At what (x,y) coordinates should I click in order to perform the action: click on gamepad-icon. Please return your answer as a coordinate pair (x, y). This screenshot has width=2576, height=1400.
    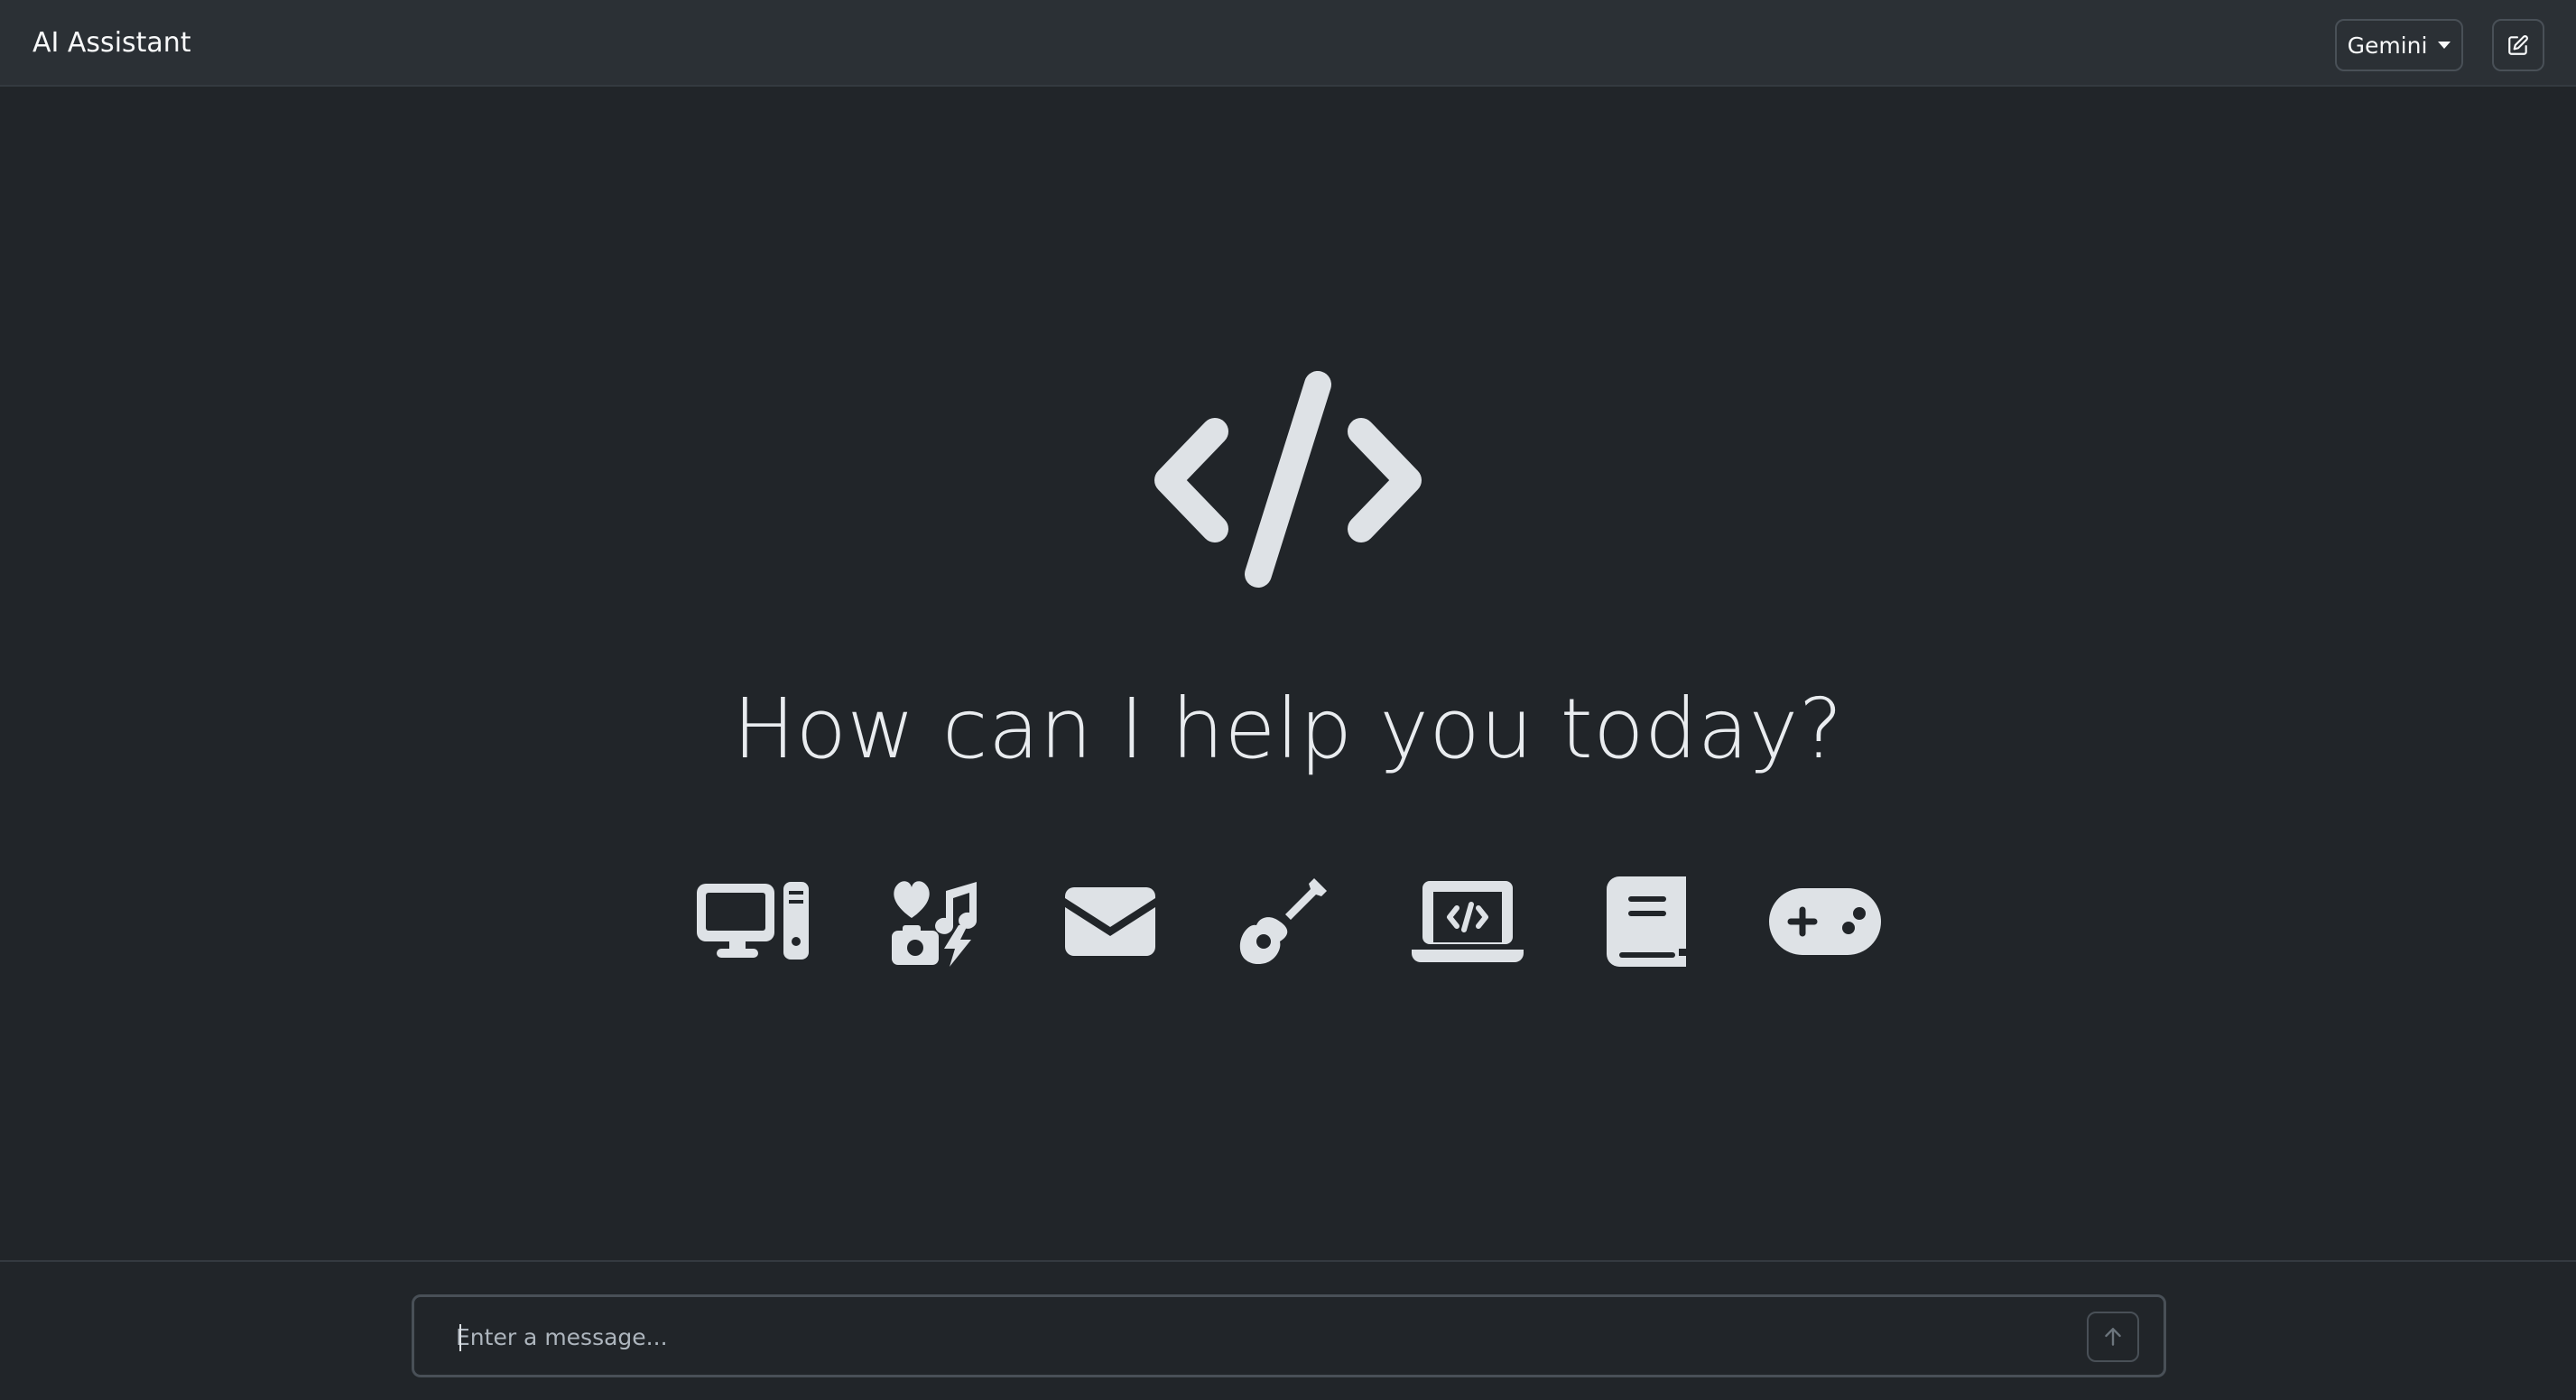
    Looking at the image, I should click on (1825, 921).